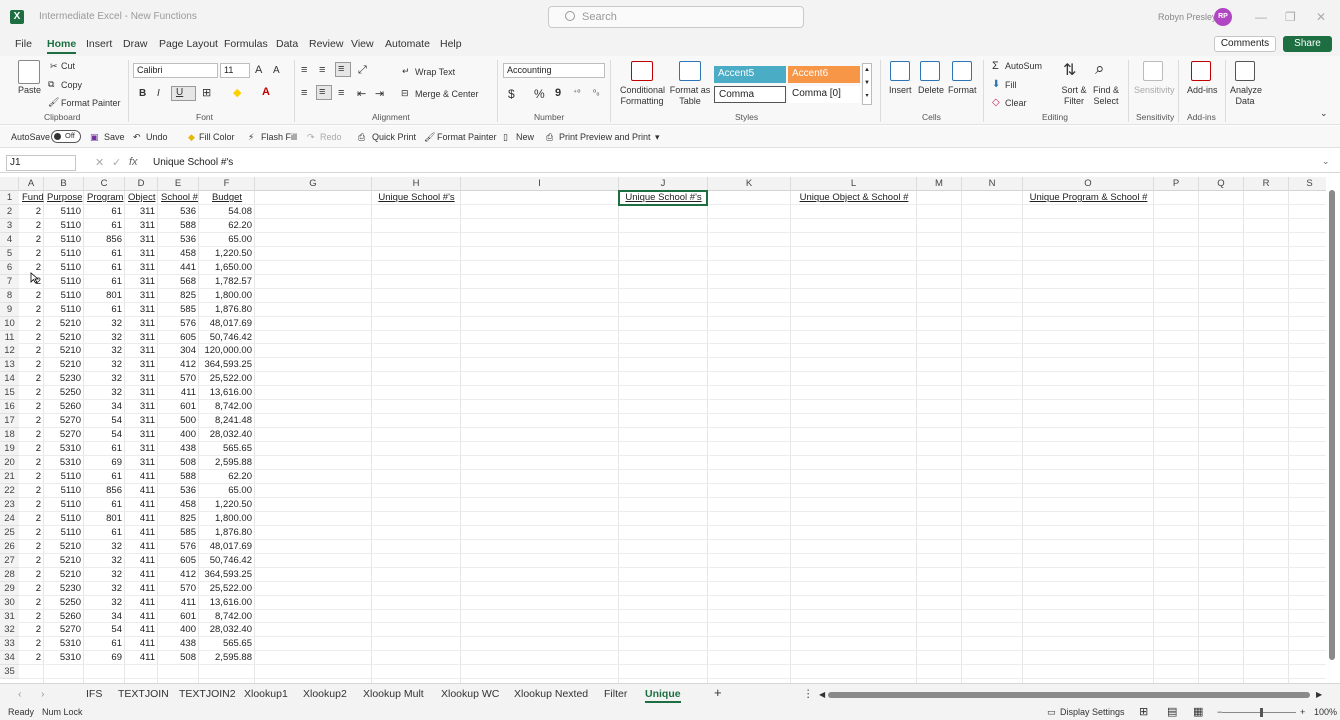  What do you see at coordinates (605, 137) in the screenshot?
I see `print-preview-button: Print Preview and Print` at bounding box center [605, 137].